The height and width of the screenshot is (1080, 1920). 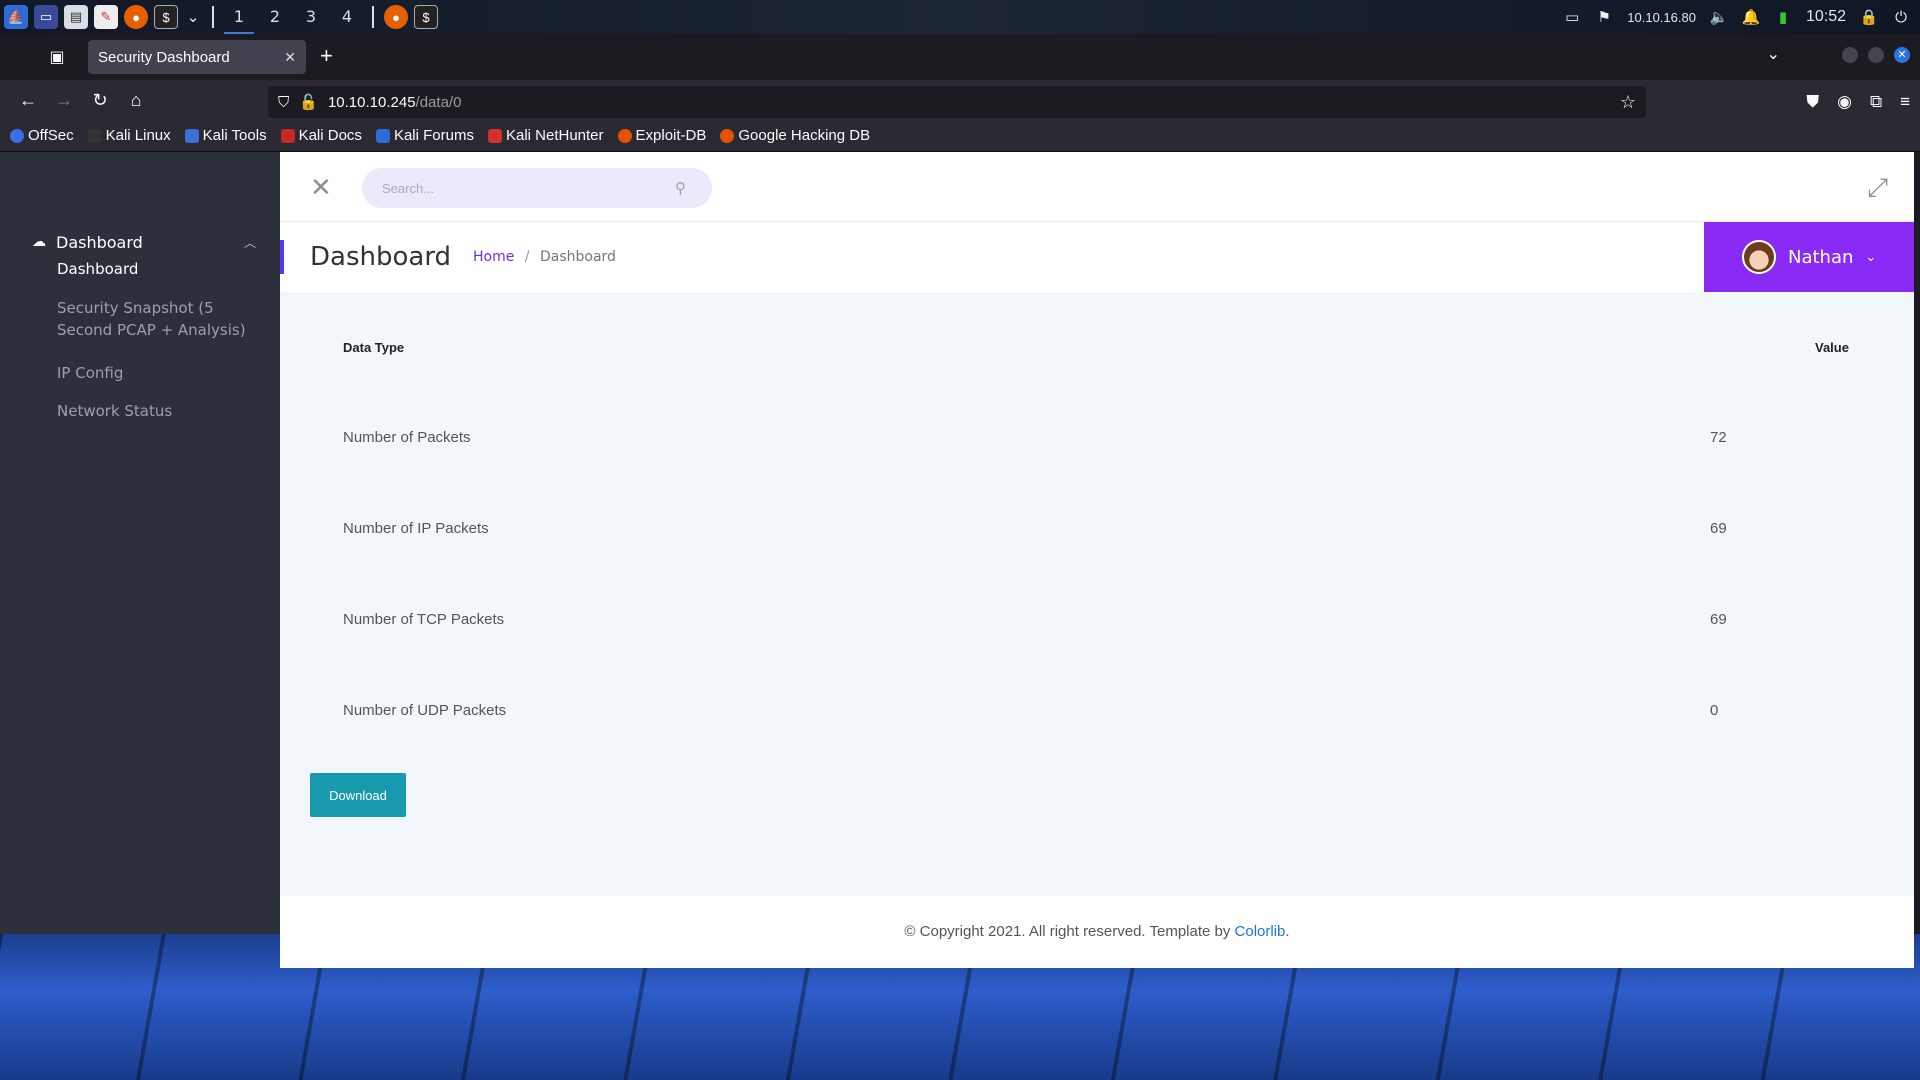 I want to click on reload-icon: ↻, so click(x=100, y=100).